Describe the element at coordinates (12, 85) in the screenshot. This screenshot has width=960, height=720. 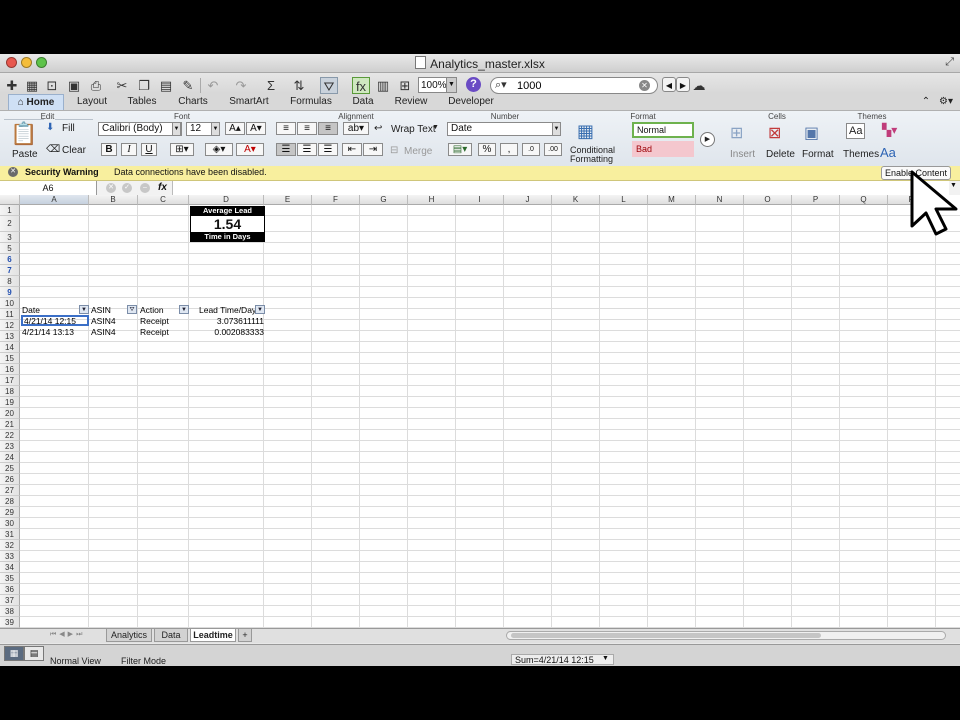
I see `new-workbook-icon: ✚` at that location.